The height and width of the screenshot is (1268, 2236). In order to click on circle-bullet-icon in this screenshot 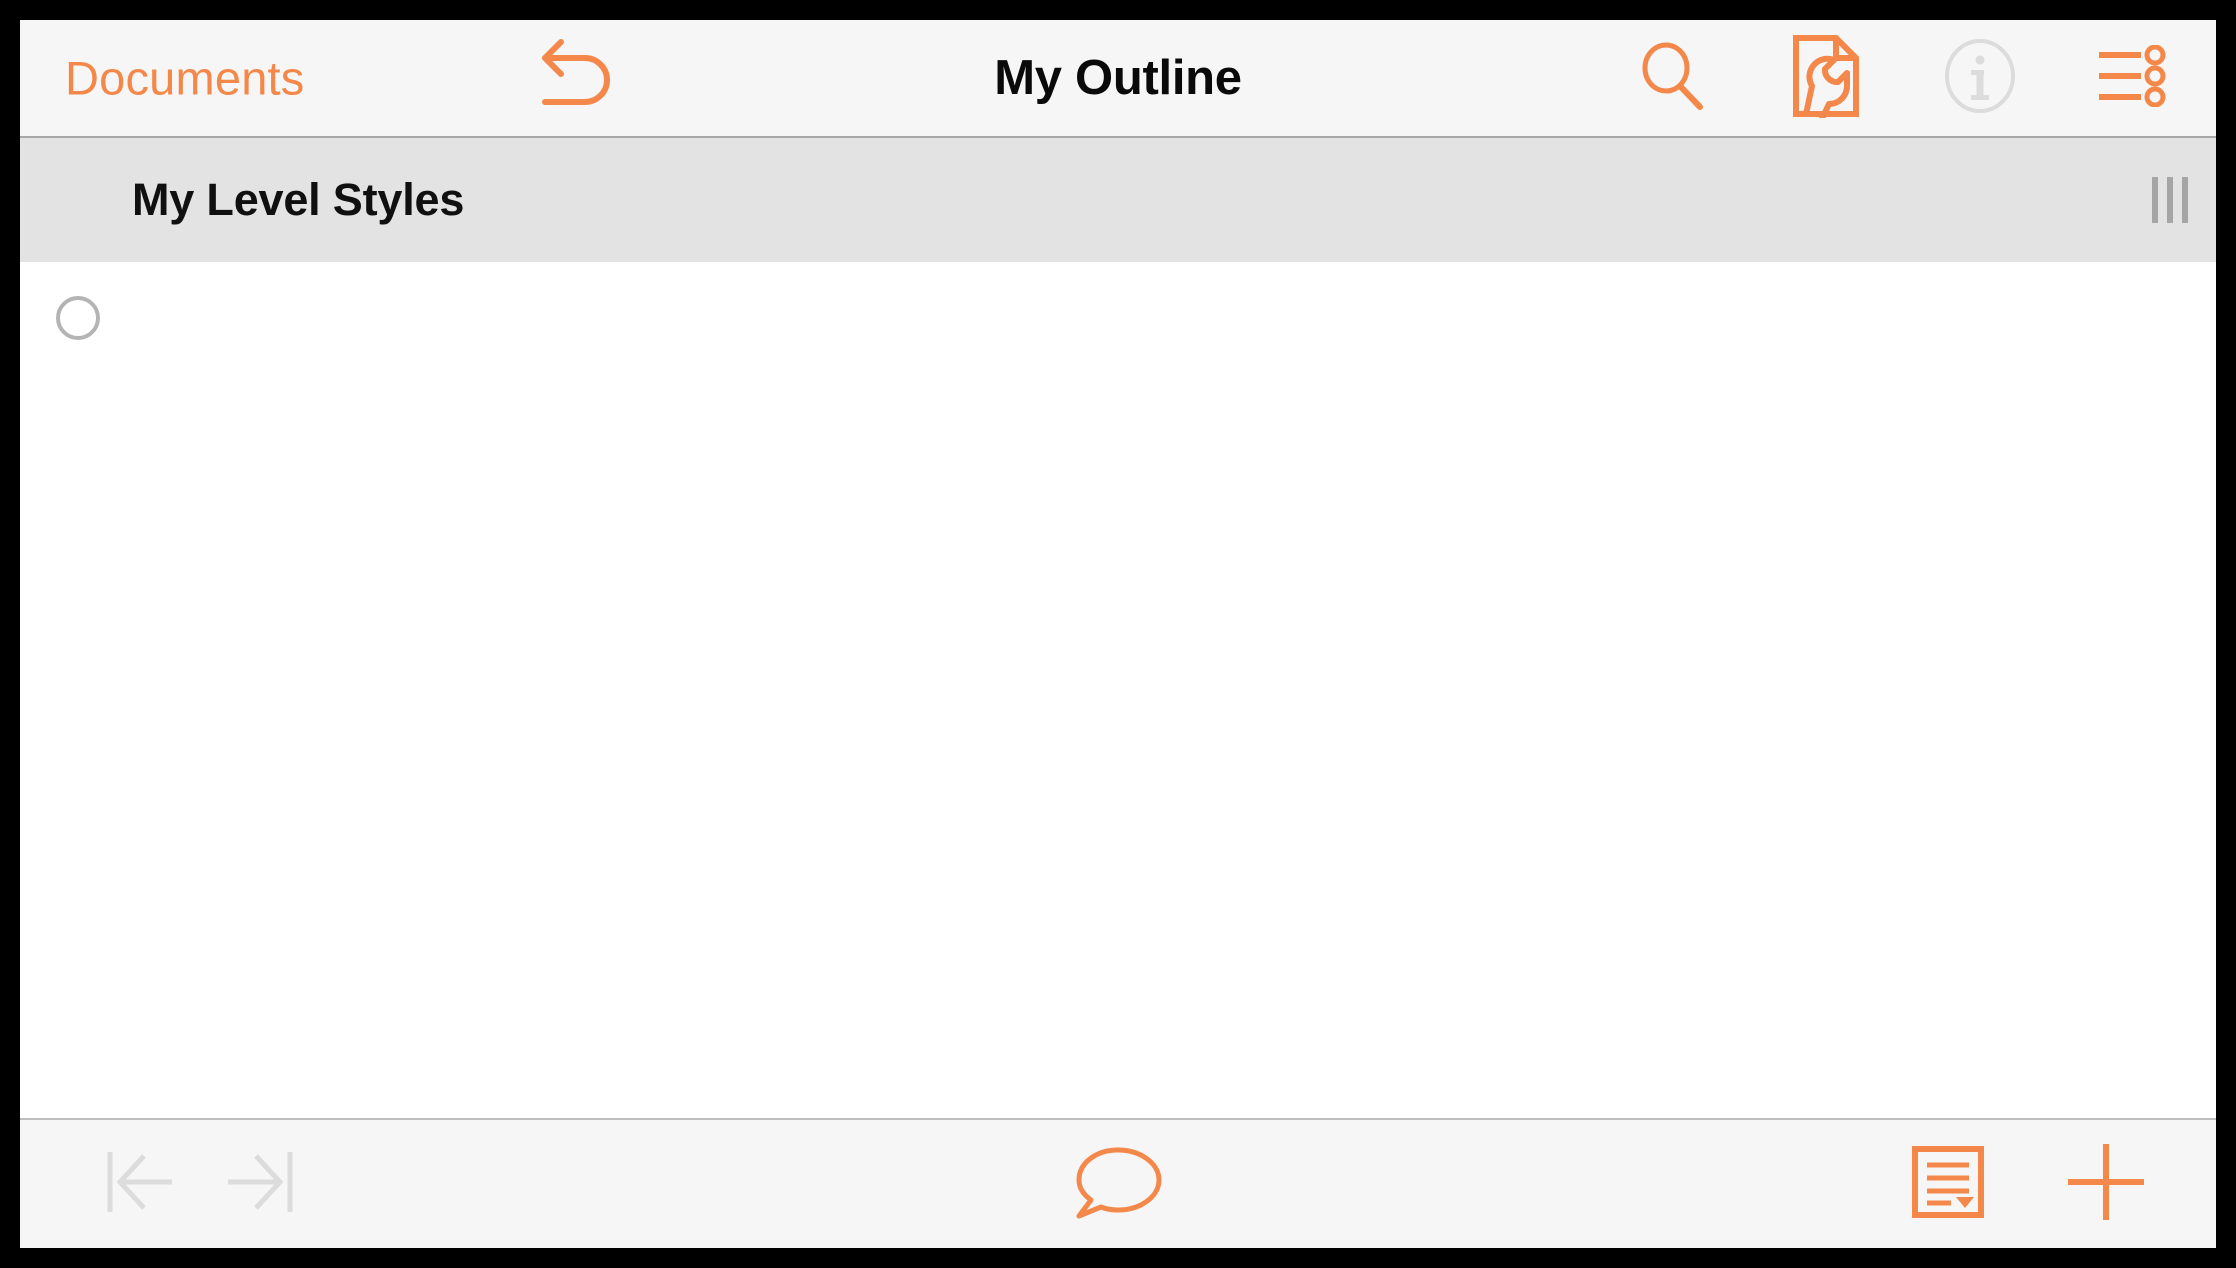, I will do `click(78, 318)`.